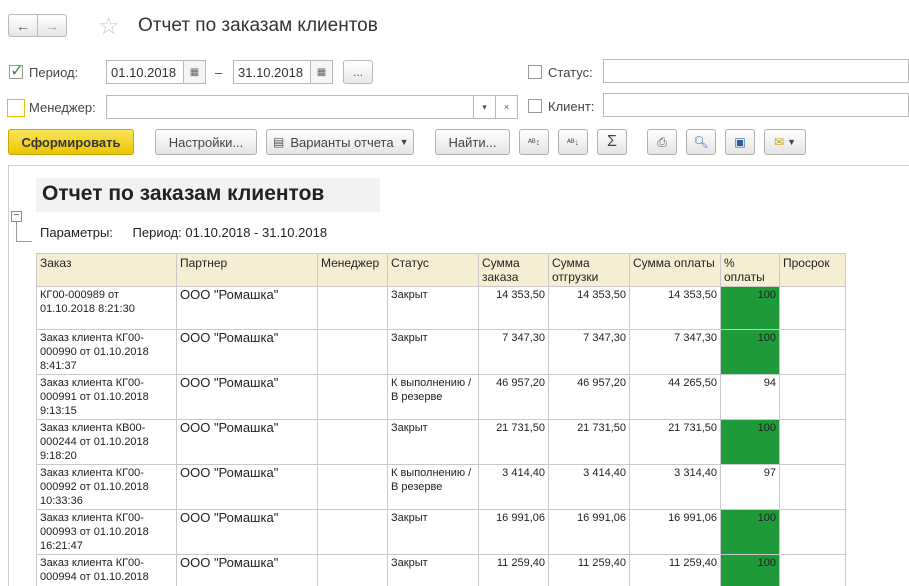  What do you see at coordinates (106, 308) in the screenshot?
I see `order-cell: КГ00-000989 от 01.10.2018 8:21:30` at bounding box center [106, 308].